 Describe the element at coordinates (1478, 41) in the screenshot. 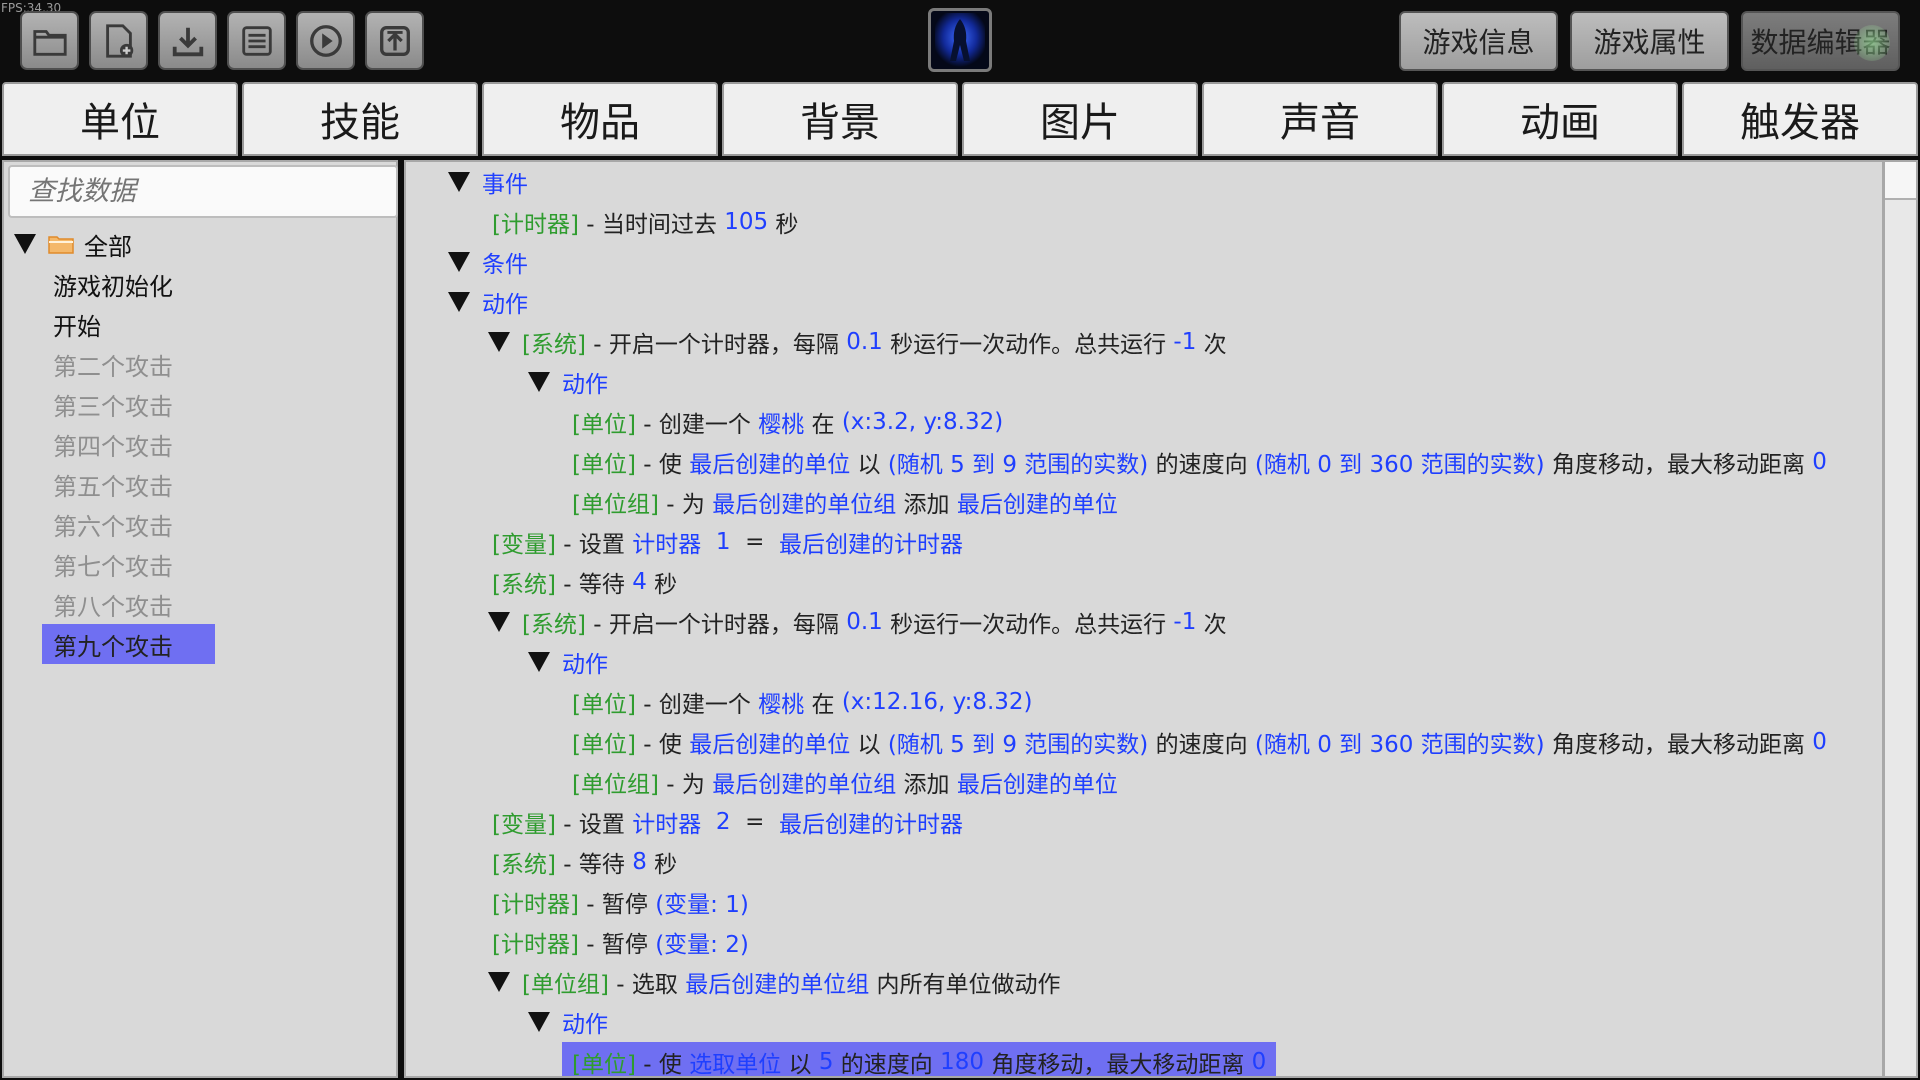

I see `game-info-button: 游戏信息` at that location.